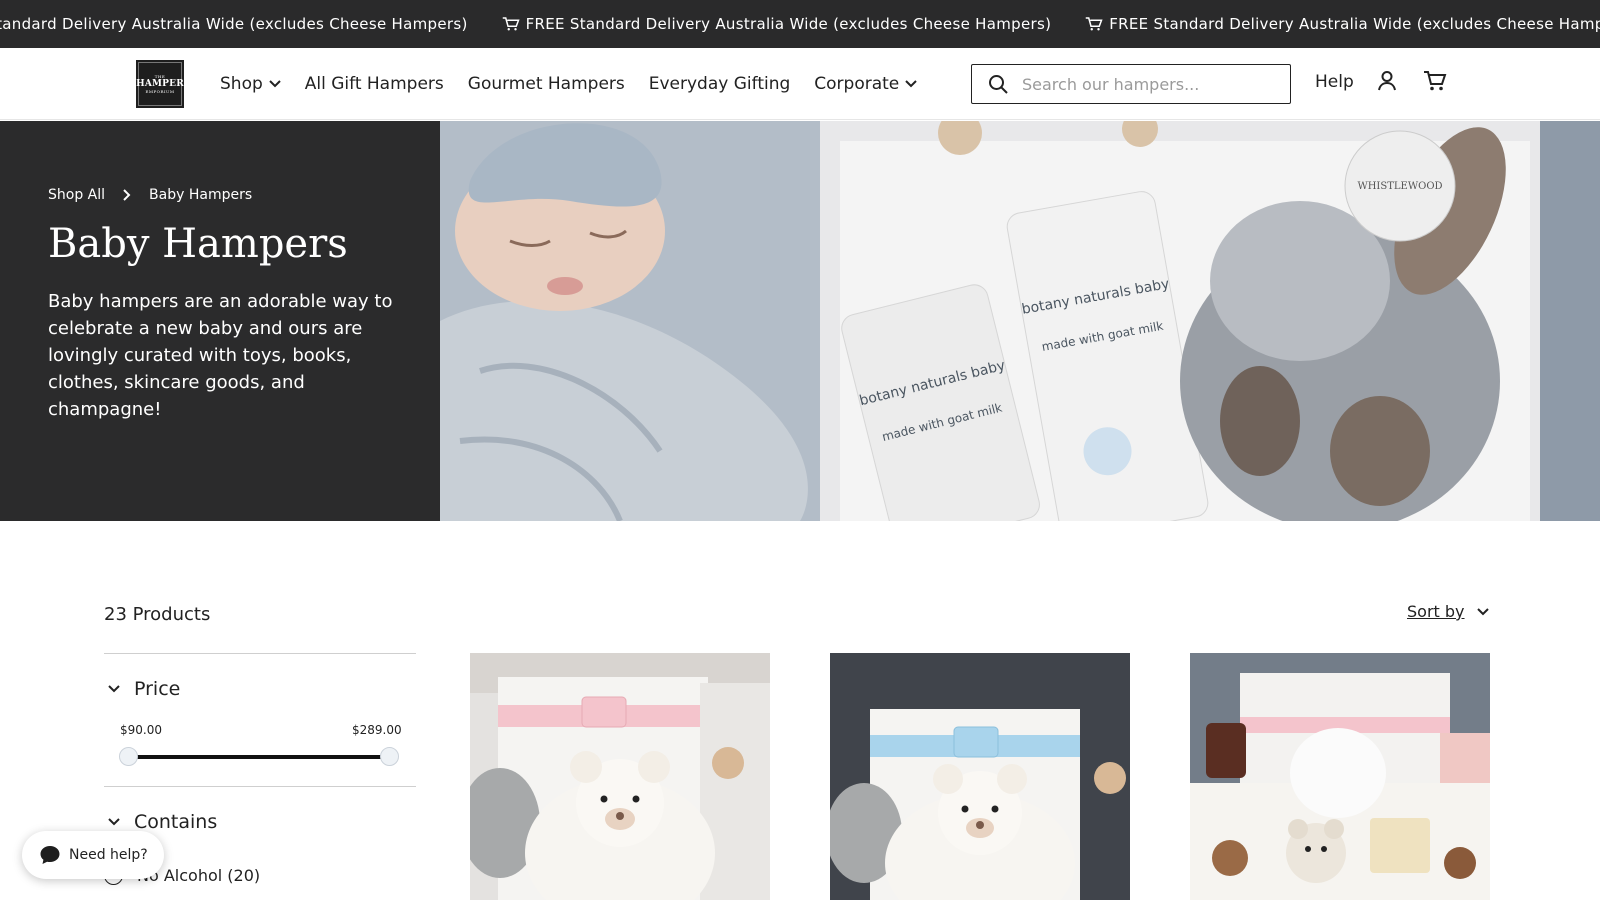 The height and width of the screenshot is (900, 1600). I want to click on breadcrumb-current: Baby Hampers, so click(201, 195).